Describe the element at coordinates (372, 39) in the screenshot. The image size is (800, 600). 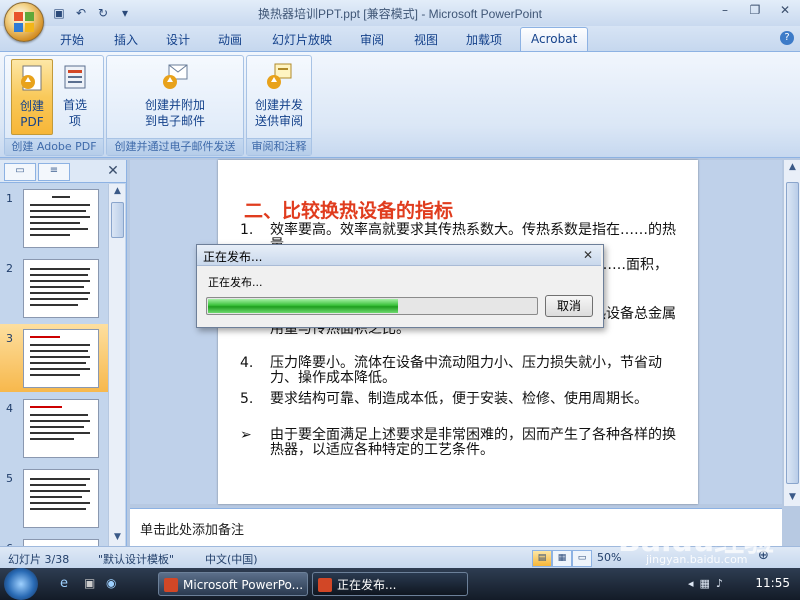
I see `tab-review: 审阅` at that location.